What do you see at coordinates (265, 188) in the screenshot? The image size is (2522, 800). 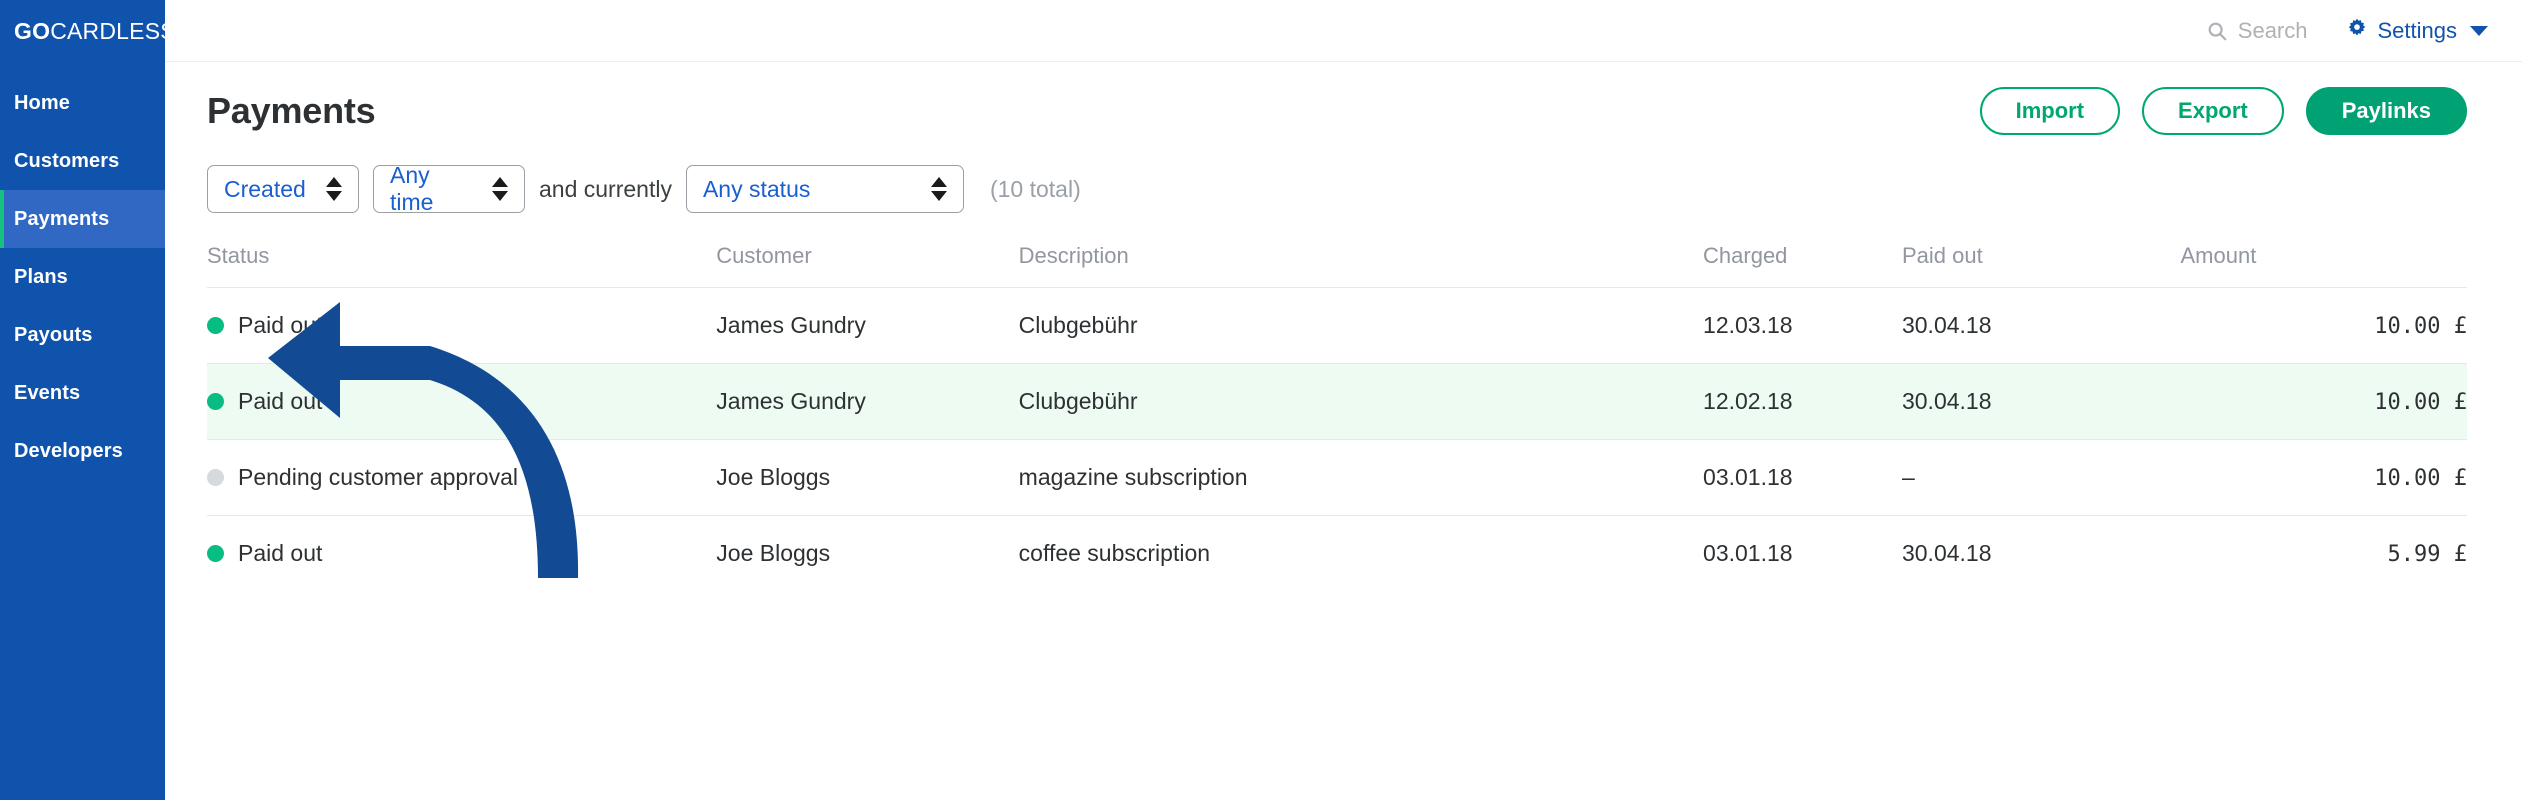 I see `field-select-value: Created` at bounding box center [265, 188].